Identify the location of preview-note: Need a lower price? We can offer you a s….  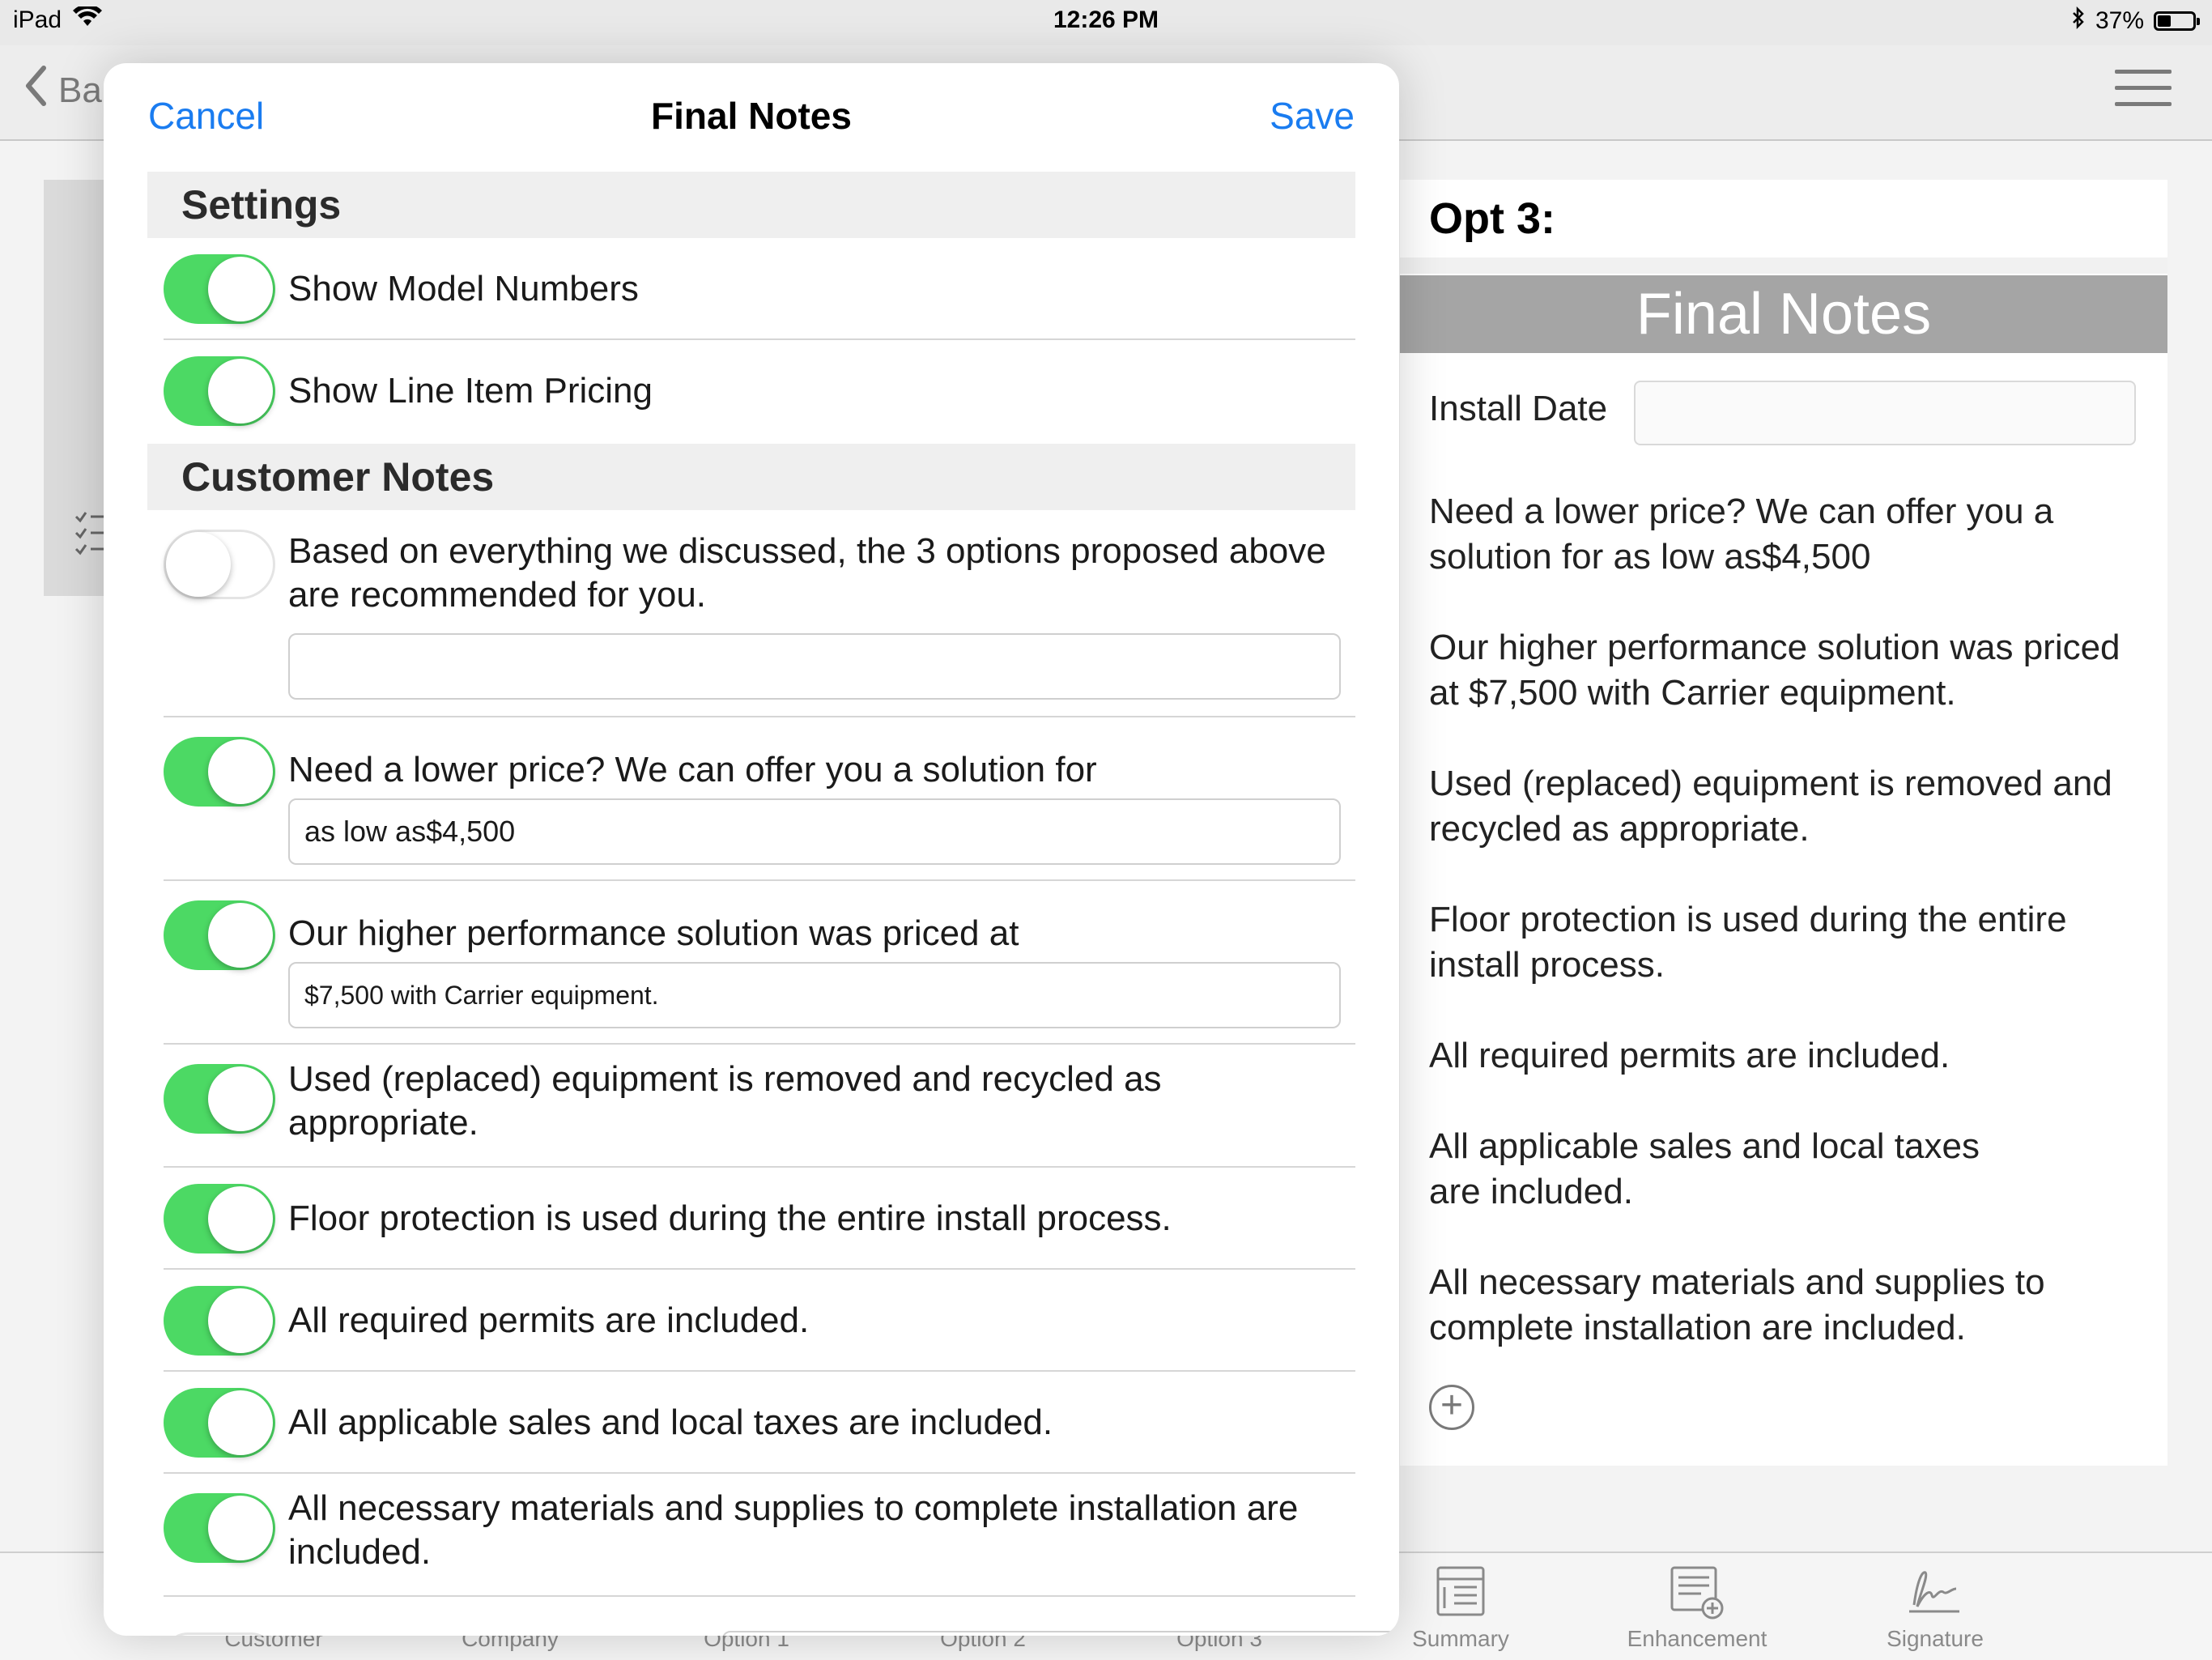
(1742, 535).